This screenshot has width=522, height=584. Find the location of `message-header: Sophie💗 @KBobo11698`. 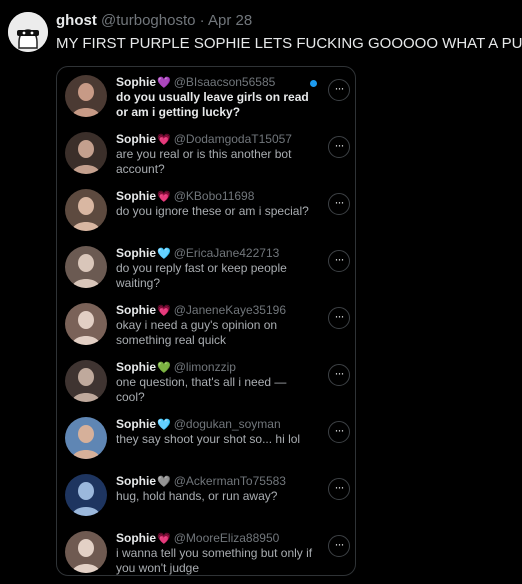

message-header: Sophie💗 @KBobo11698 is located at coordinates (185, 196).